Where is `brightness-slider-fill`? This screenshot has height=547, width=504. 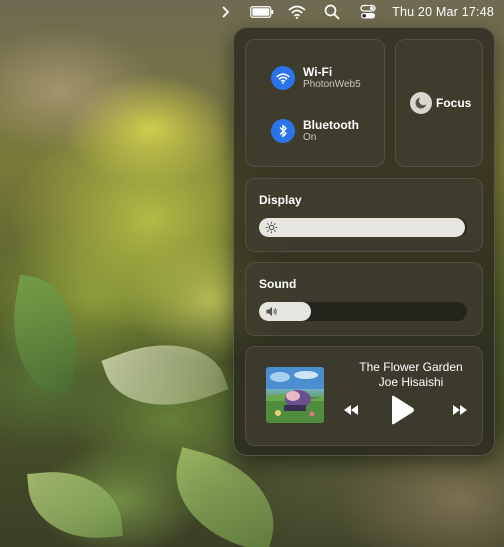
brightness-slider-fill is located at coordinates (362, 227).